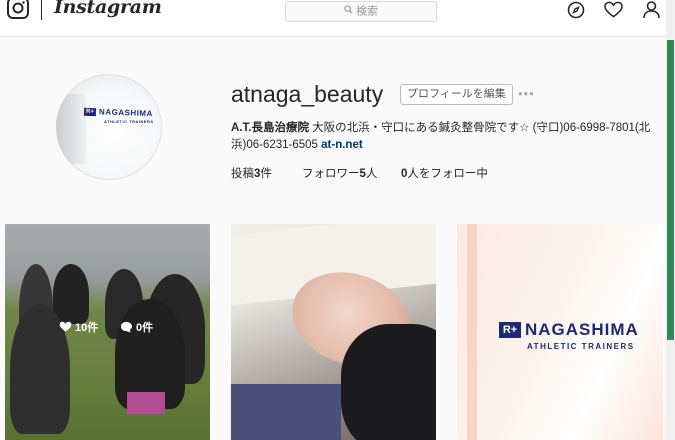  Describe the element at coordinates (126, 327) in the screenshot. I see `comment-icon` at that location.